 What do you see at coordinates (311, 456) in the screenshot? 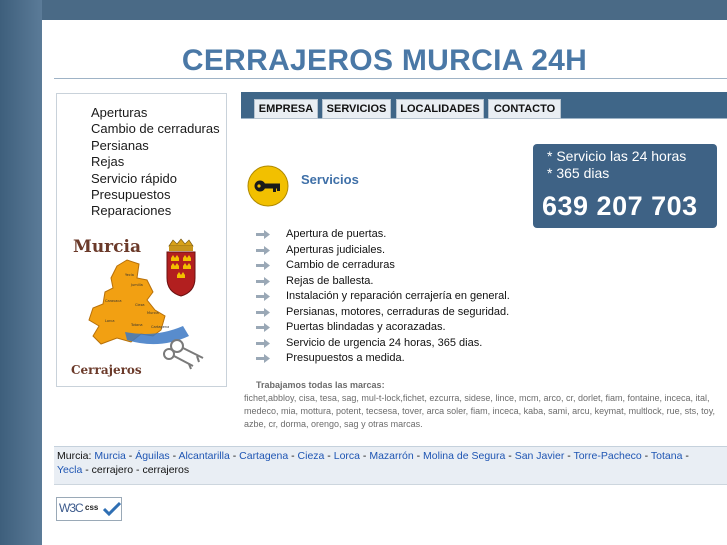
I see `footer-link-cieza: Cieza` at bounding box center [311, 456].